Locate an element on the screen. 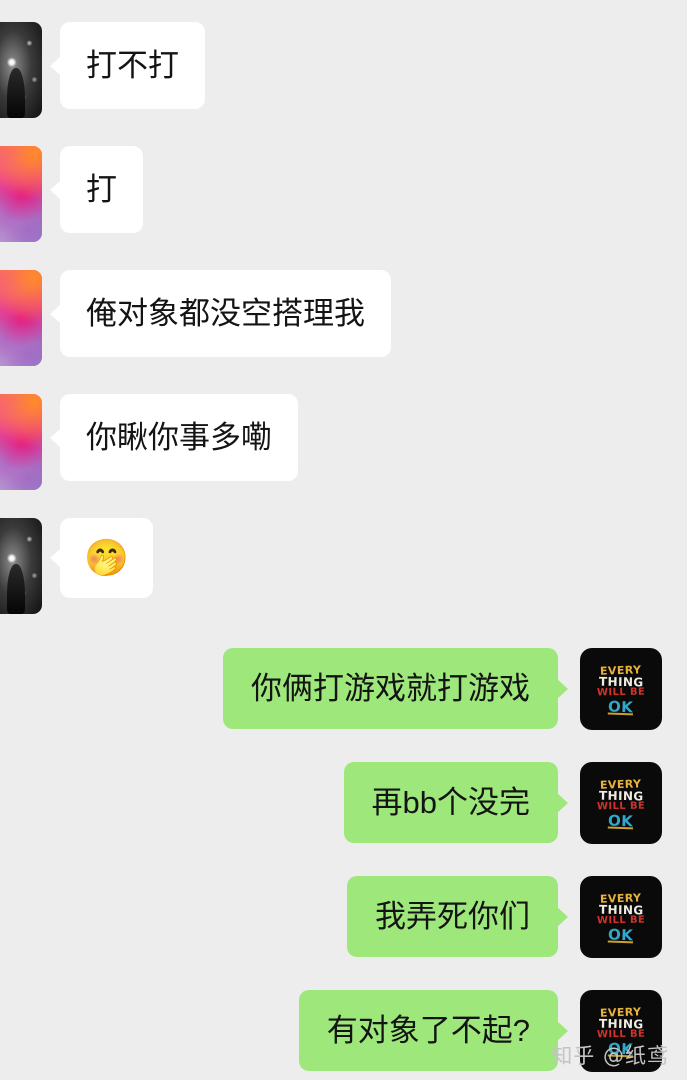 The image size is (687, 1080). message-text: 你俩打游戏就打游戏 is located at coordinates (390, 688).